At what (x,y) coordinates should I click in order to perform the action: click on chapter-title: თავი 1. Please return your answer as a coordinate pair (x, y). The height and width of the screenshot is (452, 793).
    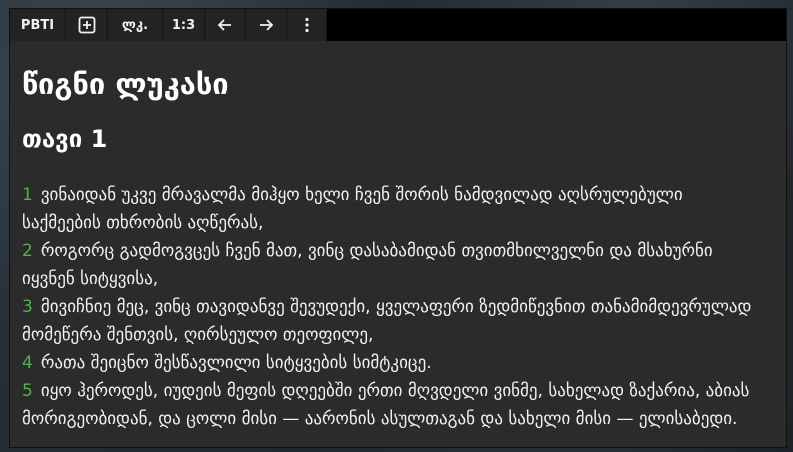
    Looking at the image, I should click on (65, 139).